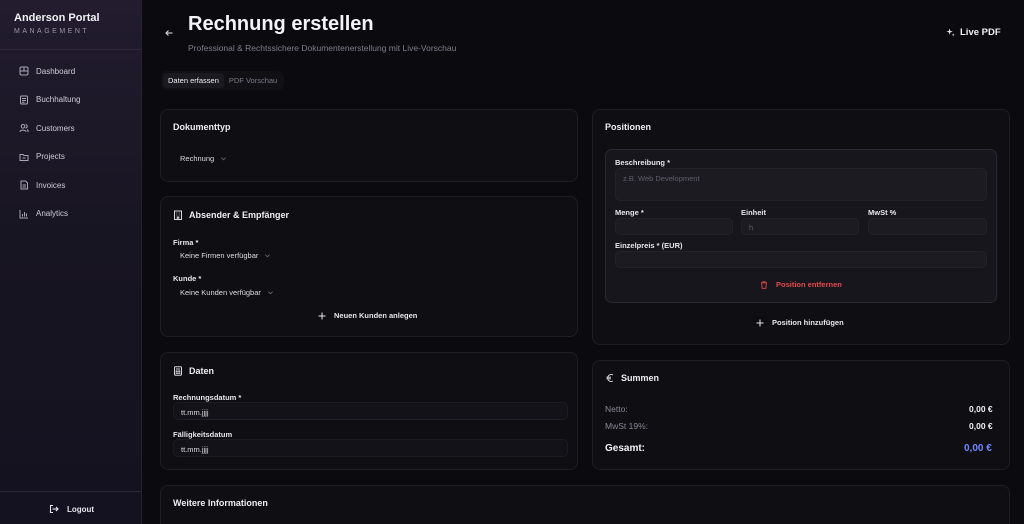 The width and height of the screenshot is (1024, 524). Describe the element at coordinates (54, 509) in the screenshot. I see `logout-icon` at that location.